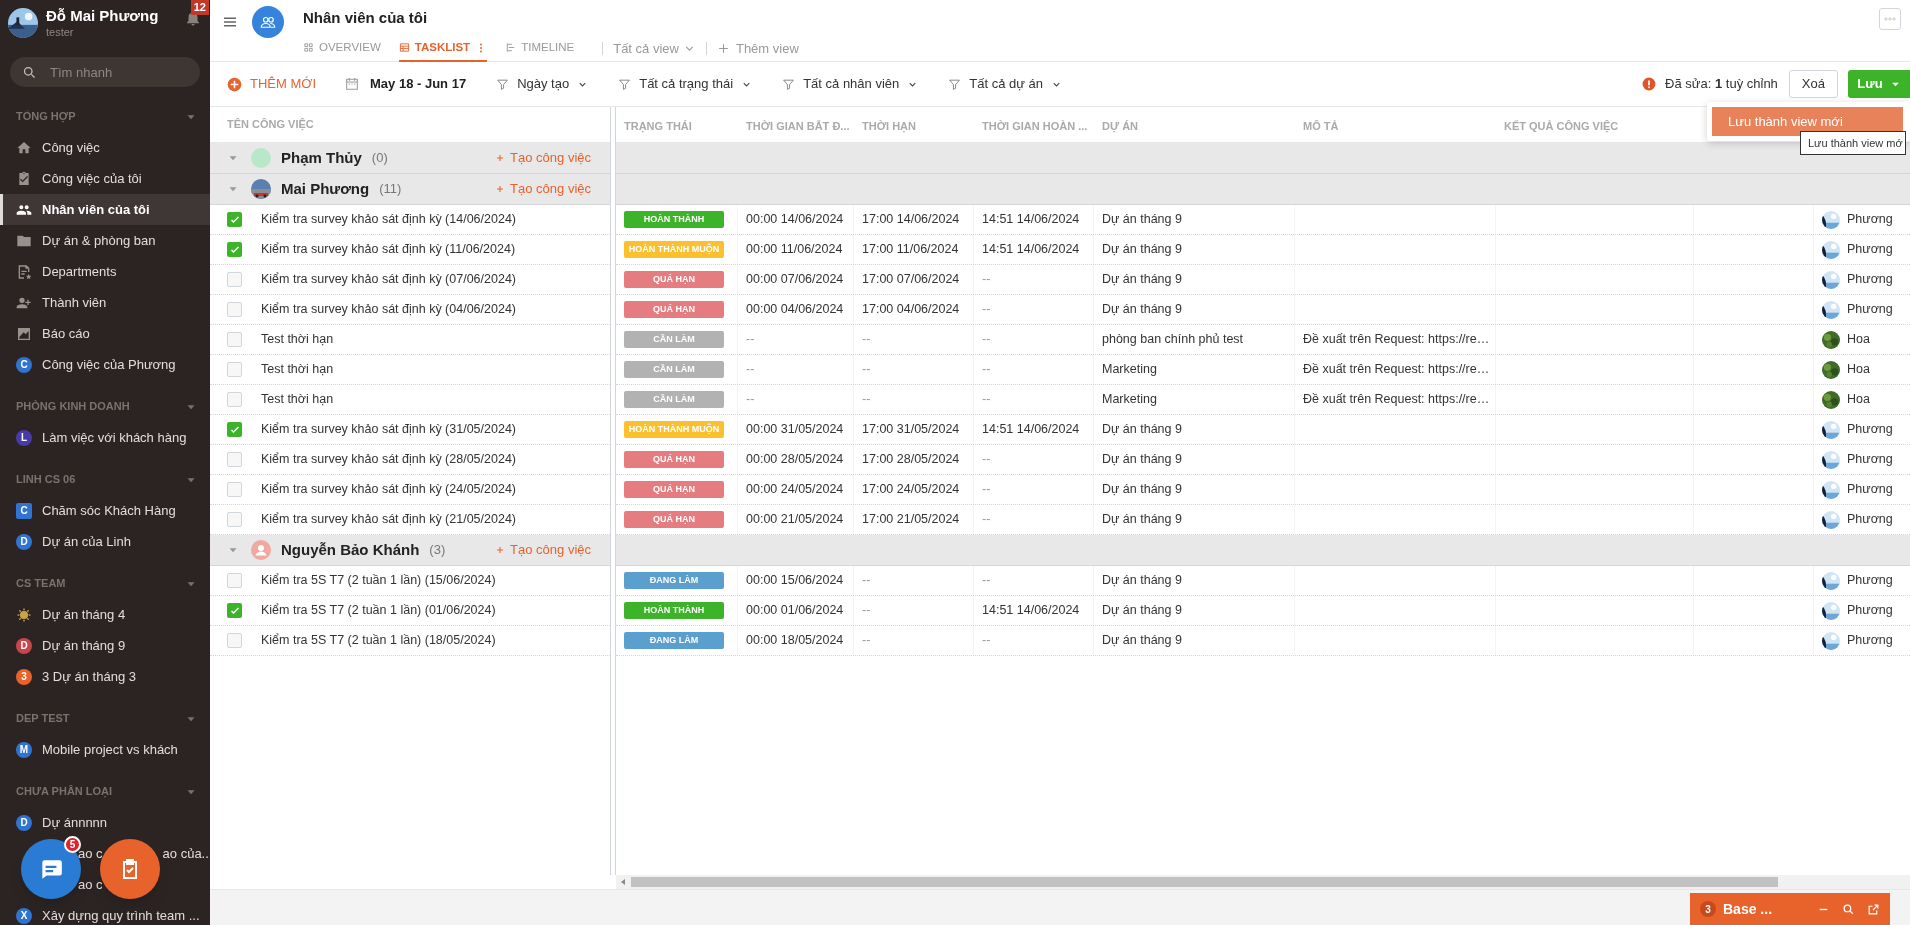  What do you see at coordinates (911, 490) in the screenshot?
I see `table-cell-text: 17:00 24/05/2024` at bounding box center [911, 490].